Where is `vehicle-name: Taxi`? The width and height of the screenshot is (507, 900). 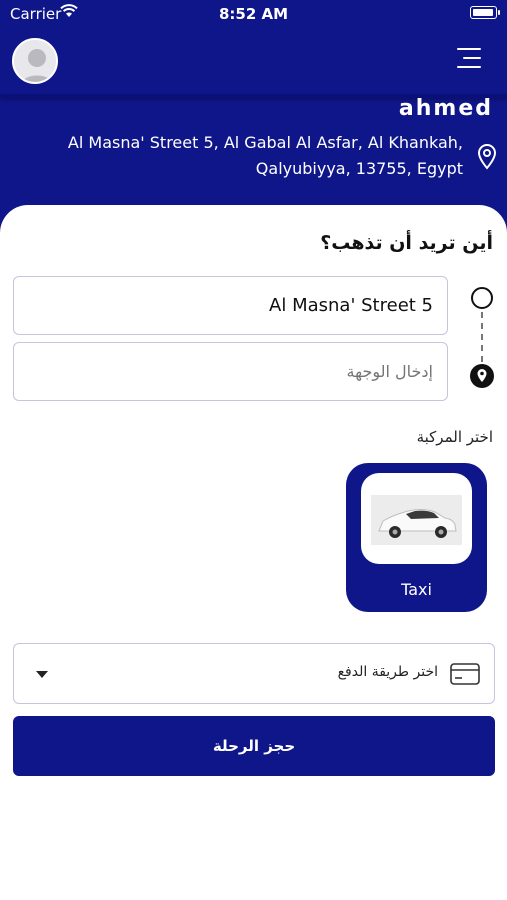
vehicle-name: Taxi is located at coordinates (416, 589).